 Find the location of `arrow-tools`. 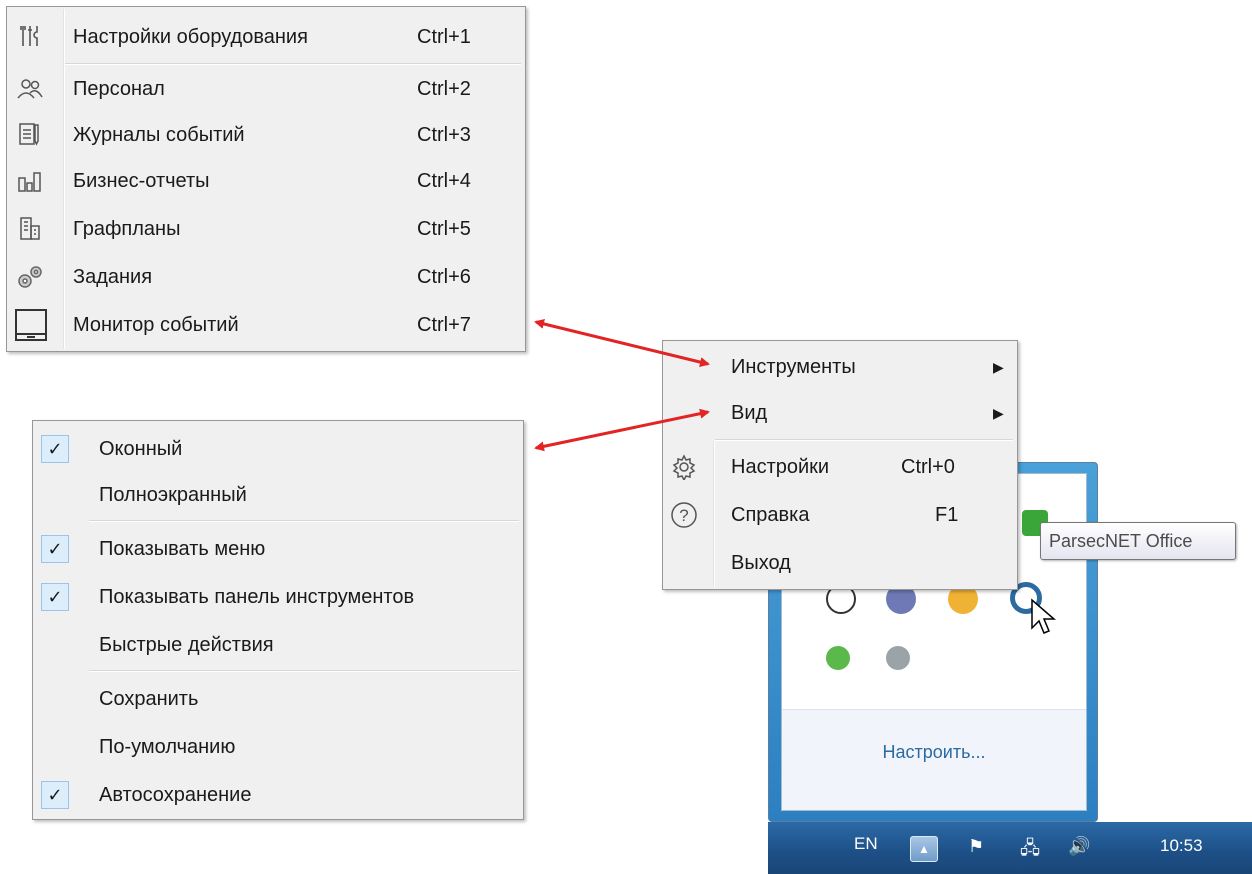

arrow-tools is located at coordinates (622, 343).